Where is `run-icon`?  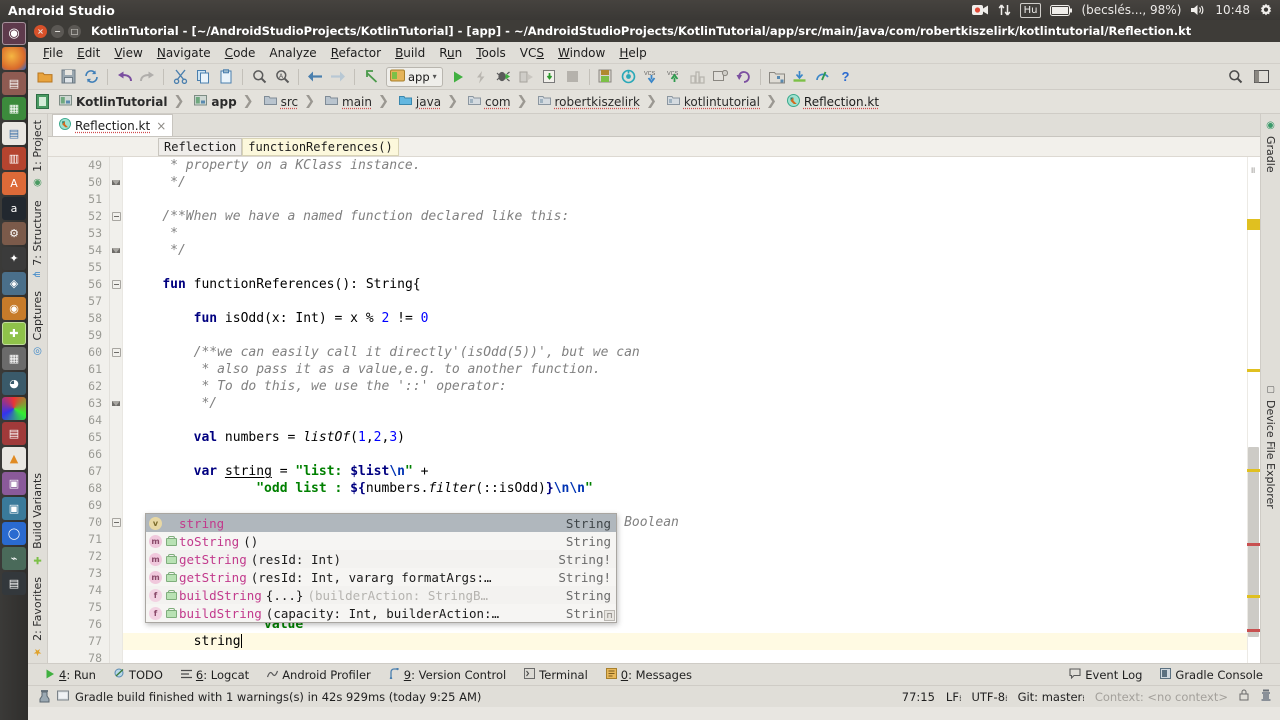
run-icon is located at coordinates (458, 77).